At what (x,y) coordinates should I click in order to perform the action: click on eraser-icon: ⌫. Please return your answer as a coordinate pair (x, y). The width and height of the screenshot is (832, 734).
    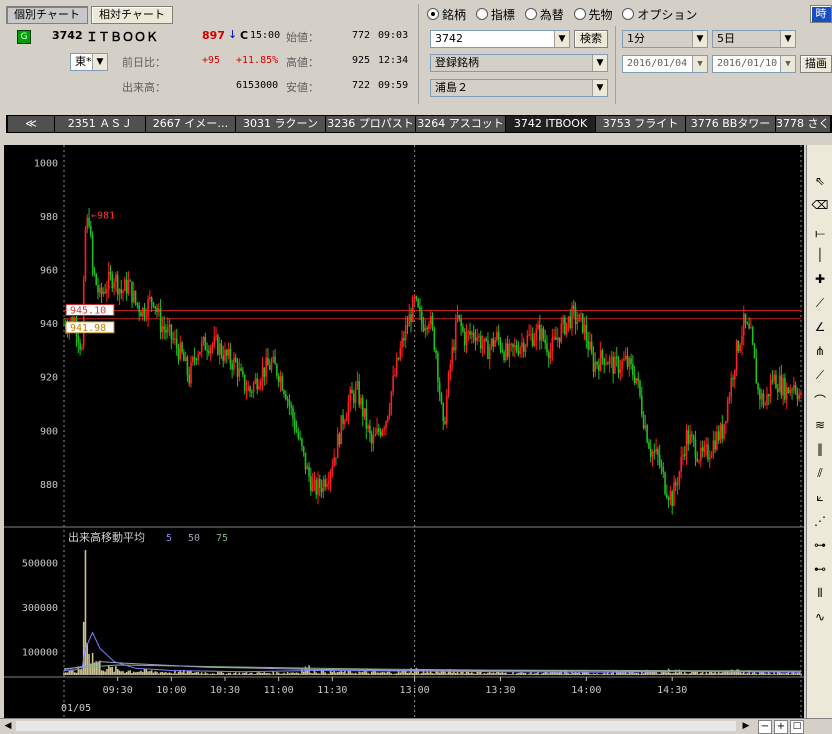
    Looking at the image, I should click on (820, 205).